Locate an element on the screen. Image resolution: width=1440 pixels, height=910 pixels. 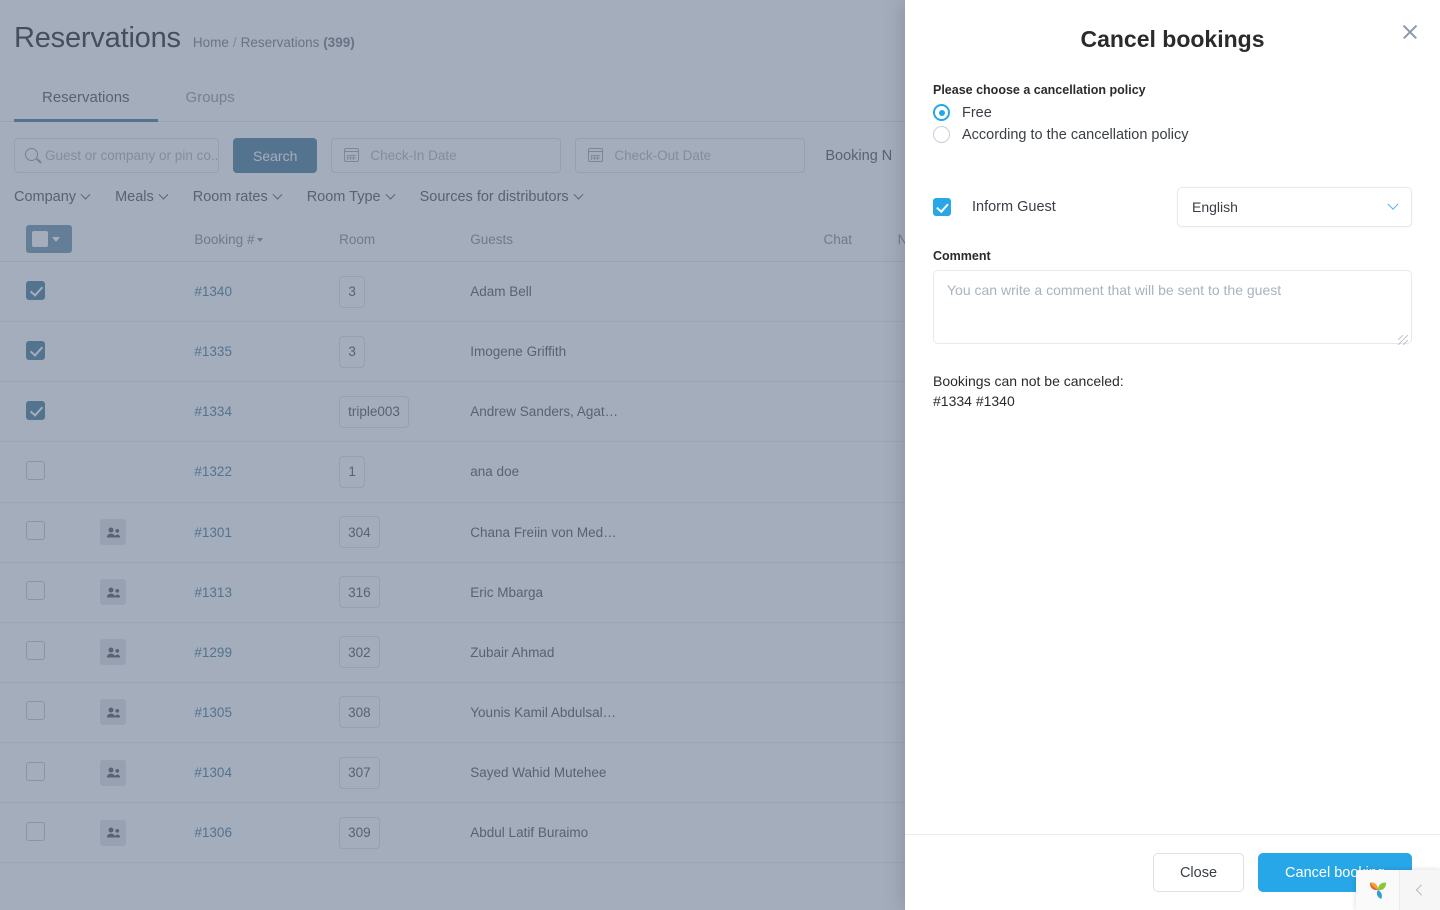
chevron-down-icon is located at coordinates (1393, 204).